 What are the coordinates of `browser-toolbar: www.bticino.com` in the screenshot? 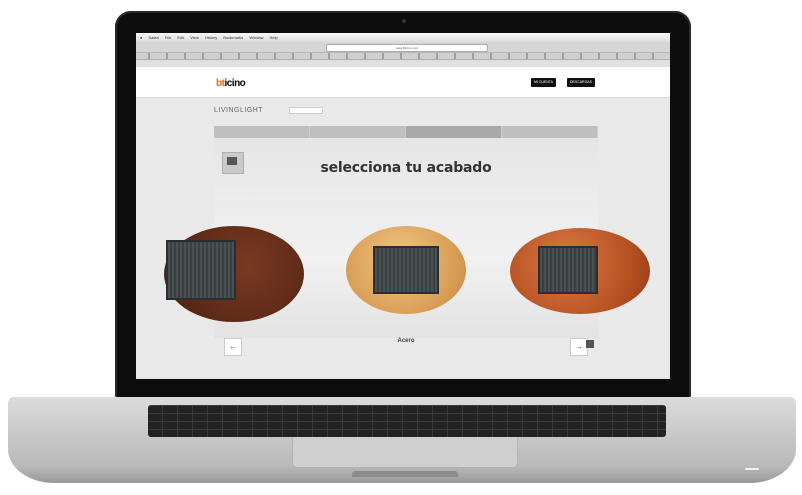 It's located at (403, 47).